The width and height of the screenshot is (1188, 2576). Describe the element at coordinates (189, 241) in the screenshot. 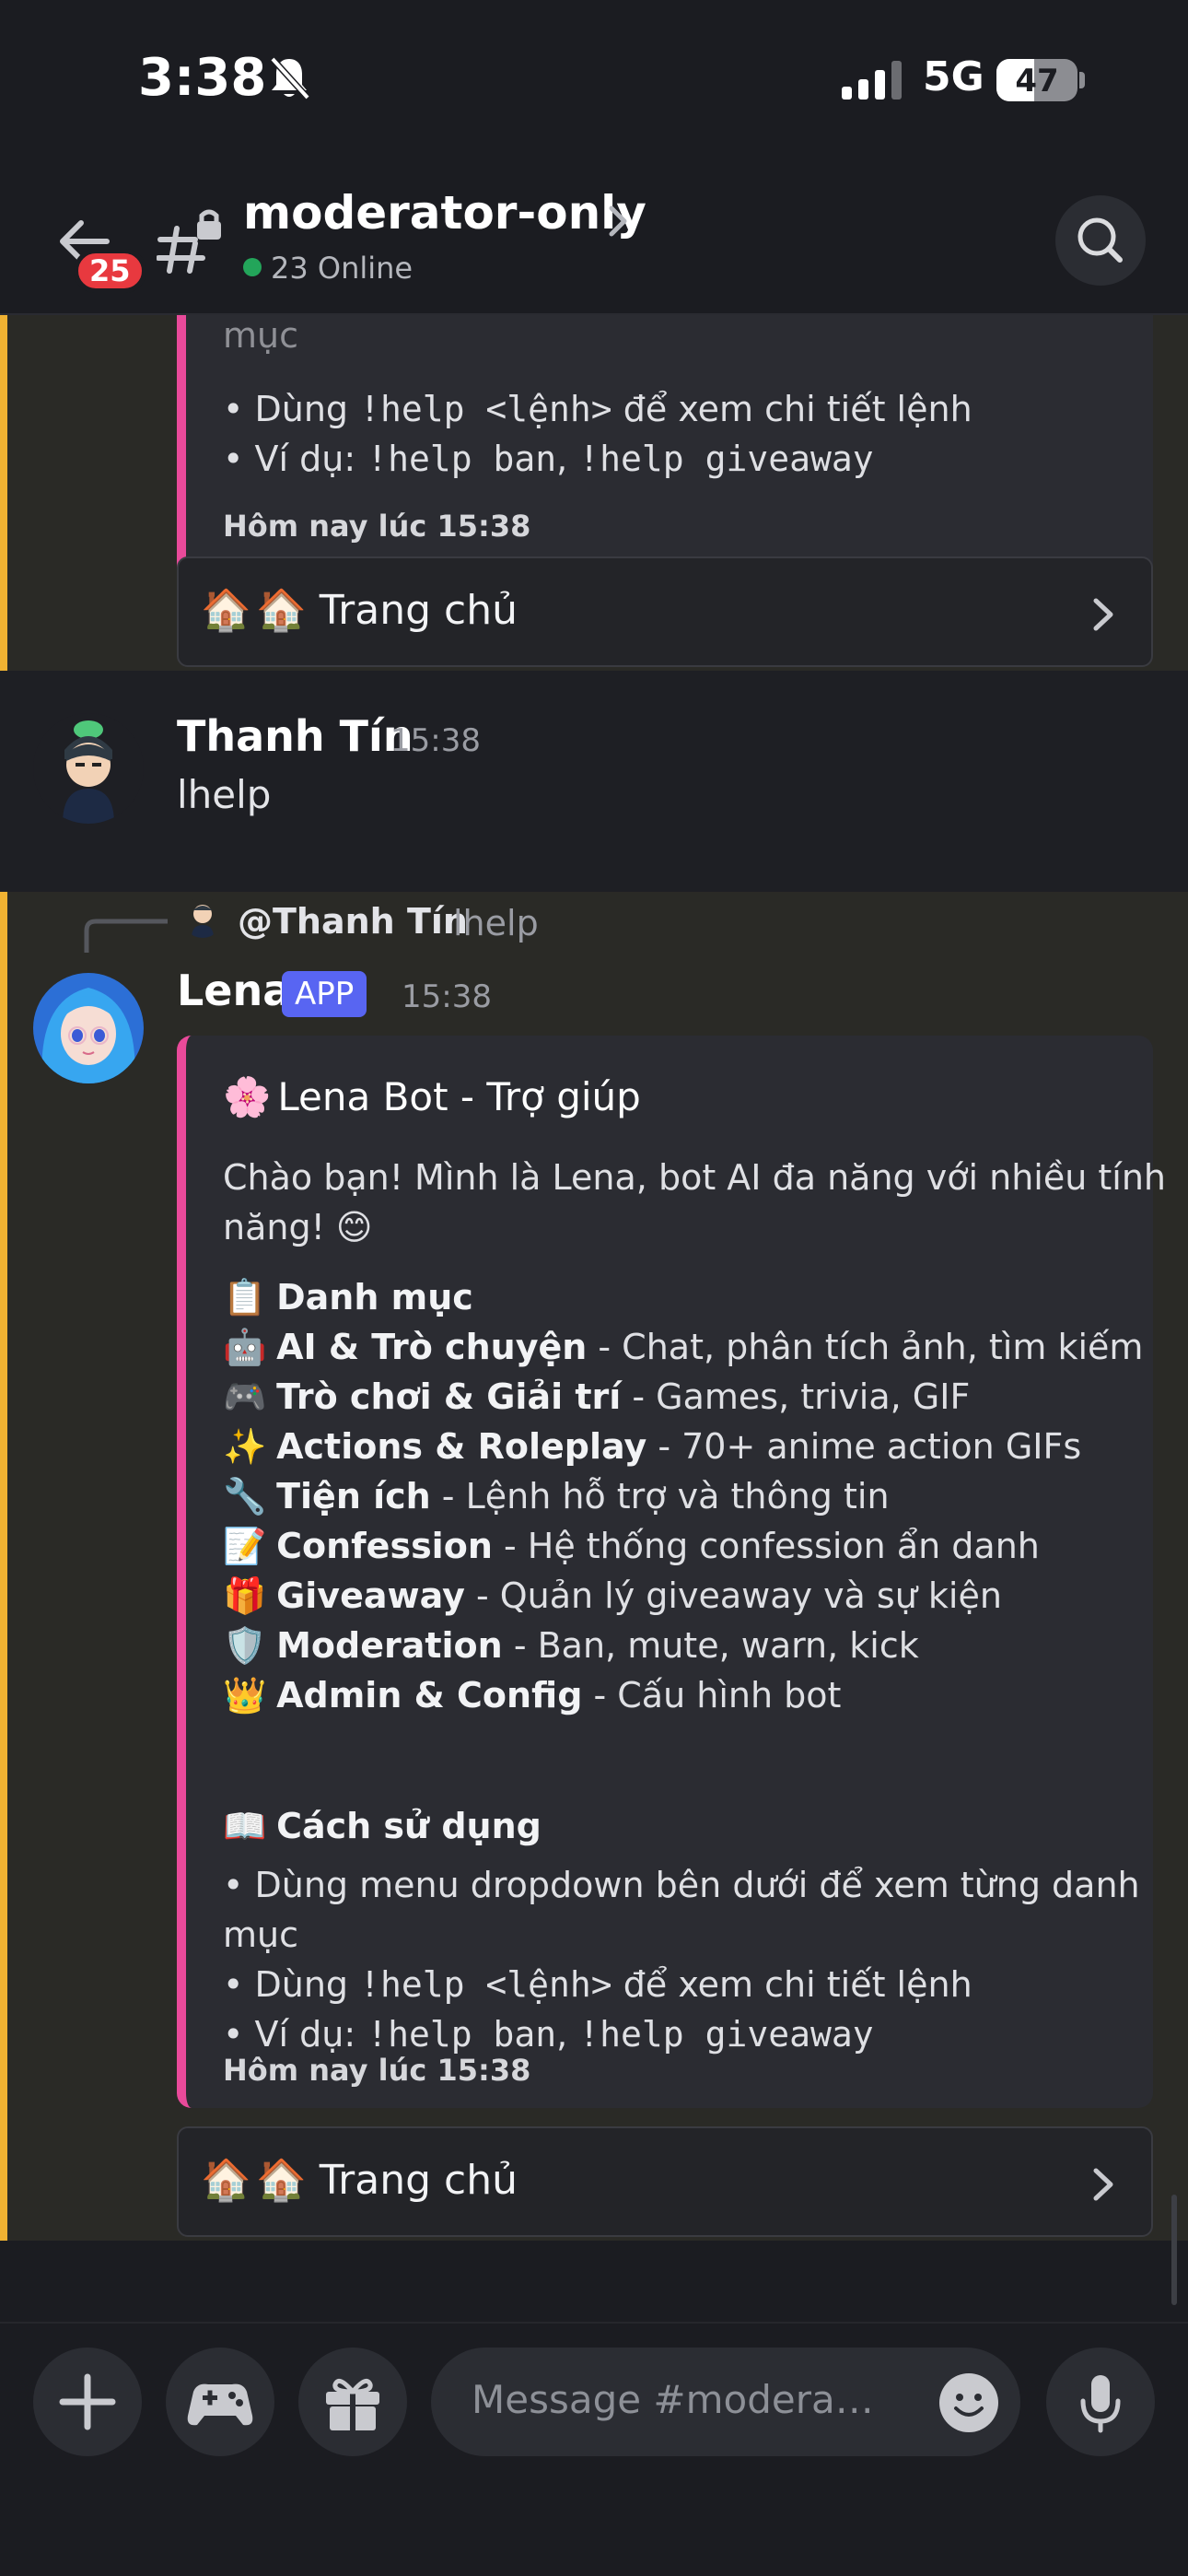

I see `locked-channel-icon` at that location.